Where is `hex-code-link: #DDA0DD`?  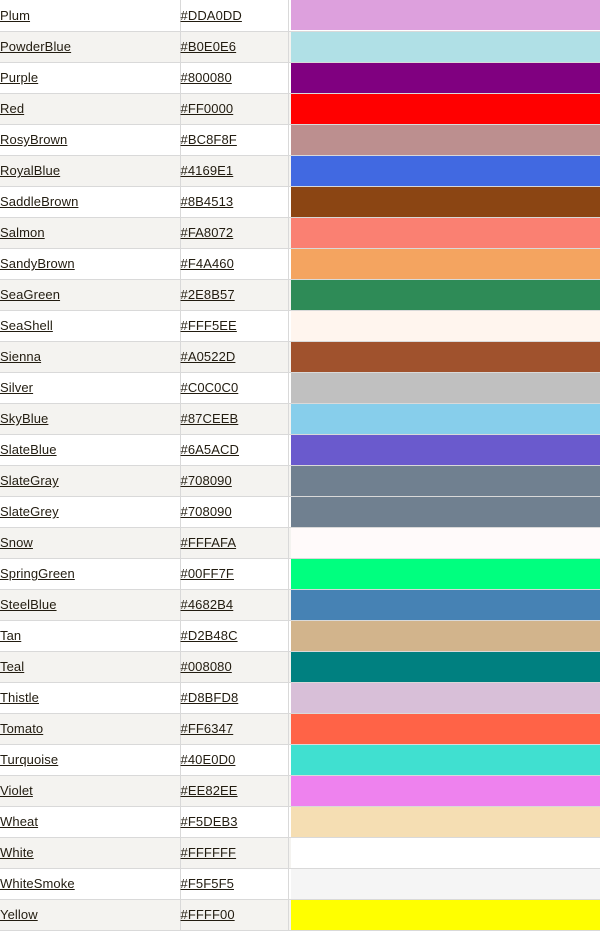
hex-code-link: #DDA0DD is located at coordinates (211, 15).